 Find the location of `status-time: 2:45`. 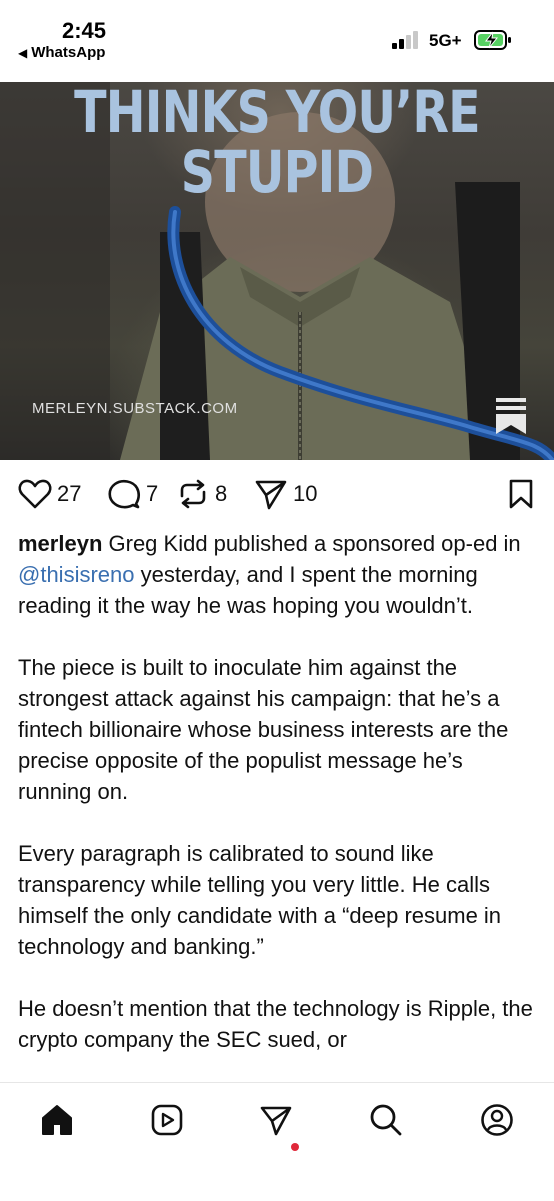

status-time: 2:45 is located at coordinates (84, 30).